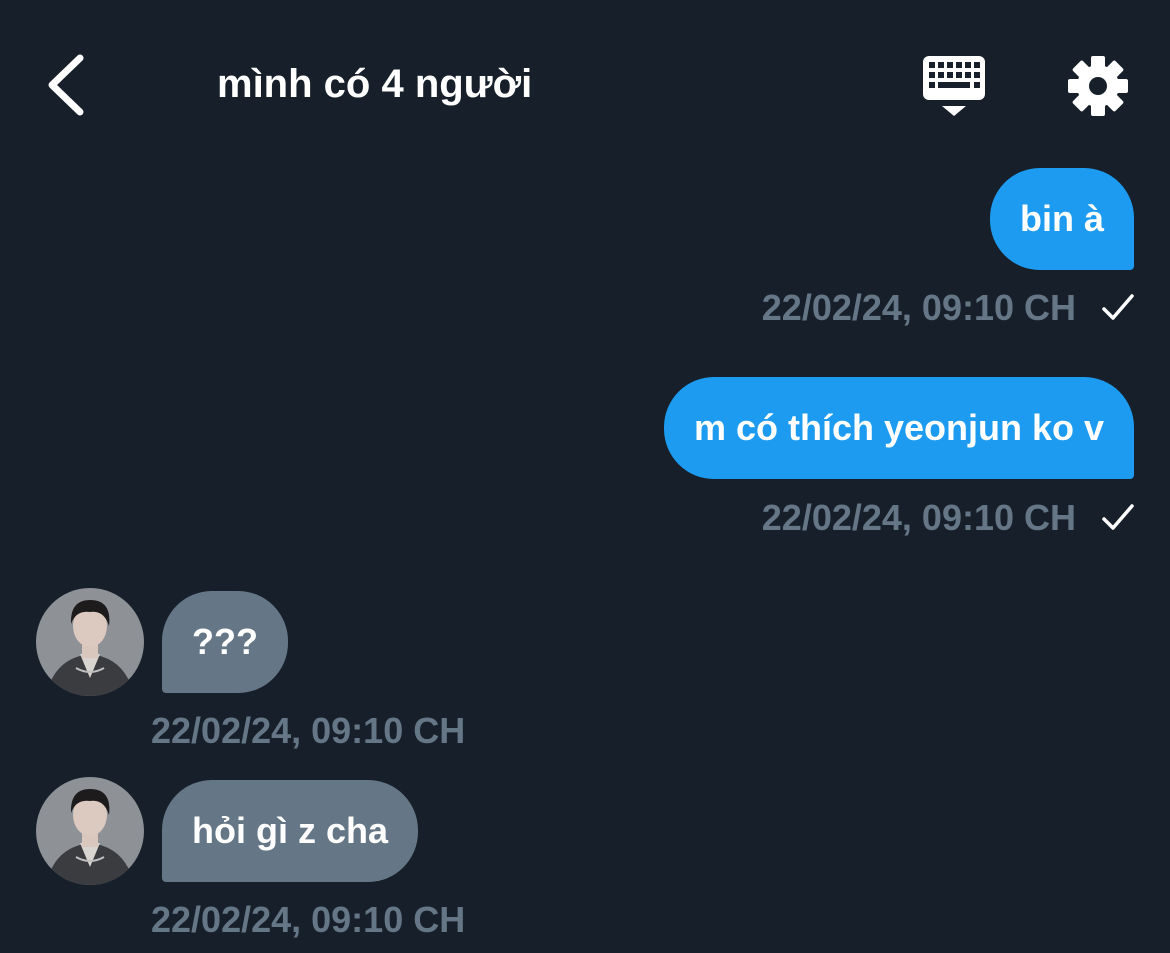  What do you see at coordinates (290, 831) in the screenshot?
I see `message-bubble-received: hỏi gì z cha` at bounding box center [290, 831].